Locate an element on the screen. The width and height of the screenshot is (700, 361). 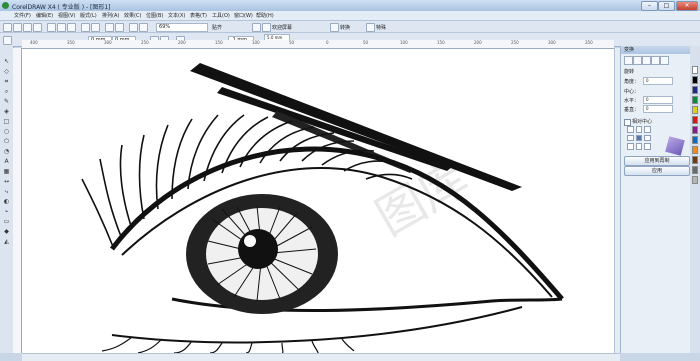
cut-icon is located at coordinates (51, 27).